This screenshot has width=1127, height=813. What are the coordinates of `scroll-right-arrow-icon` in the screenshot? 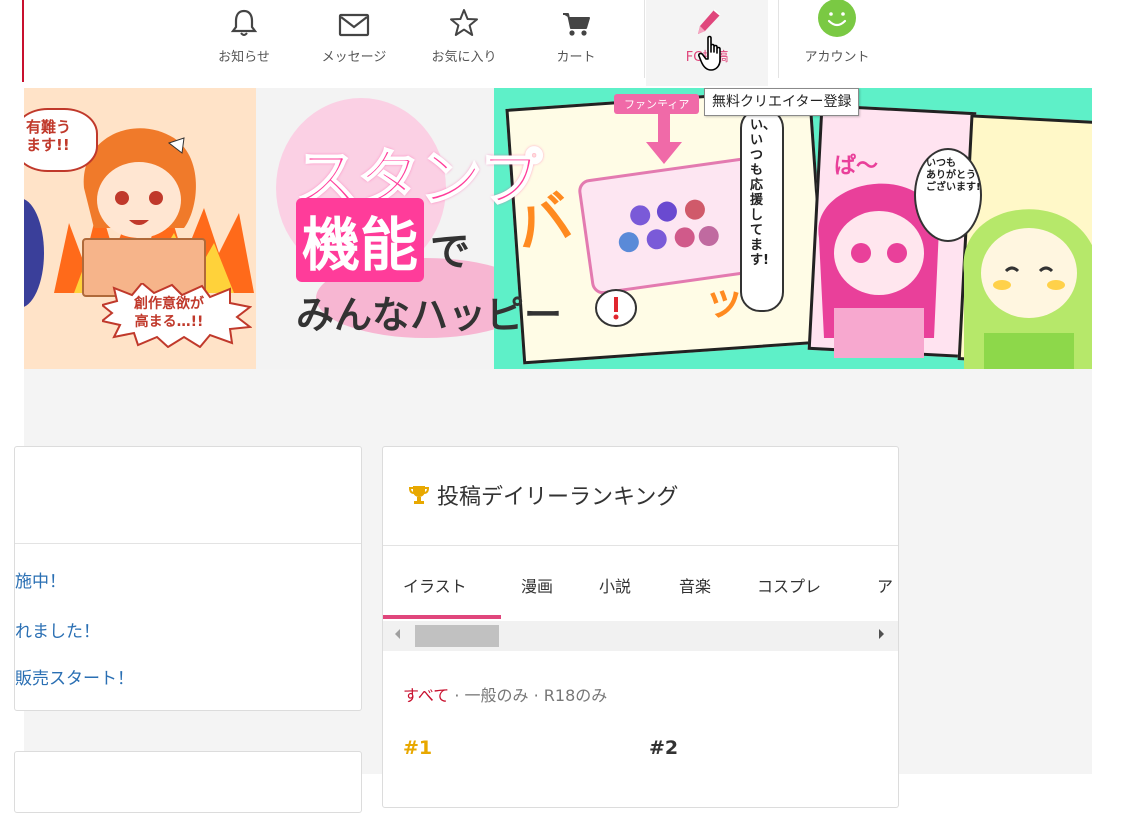 It's located at (881, 634).